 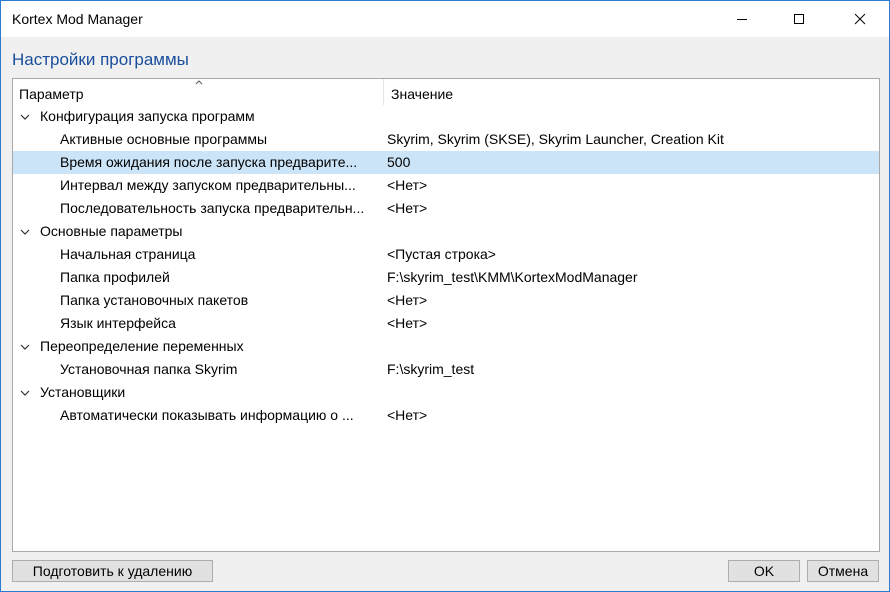 I want to click on close-button, so click(x=860, y=19).